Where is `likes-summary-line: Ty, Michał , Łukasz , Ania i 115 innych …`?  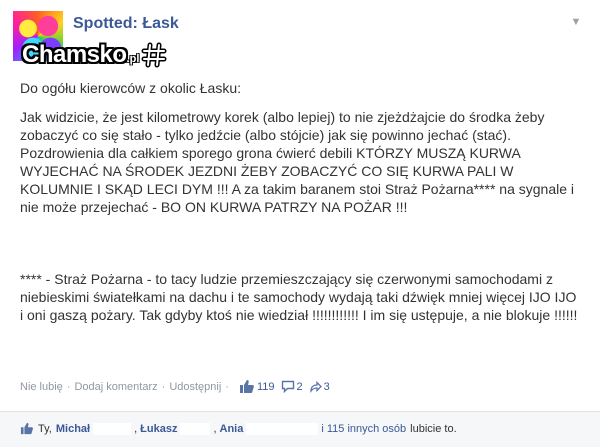 likes-summary-line: Ty, Michał , Łukasz , Ania i 115 innych … is located at coordinates (238, 428).